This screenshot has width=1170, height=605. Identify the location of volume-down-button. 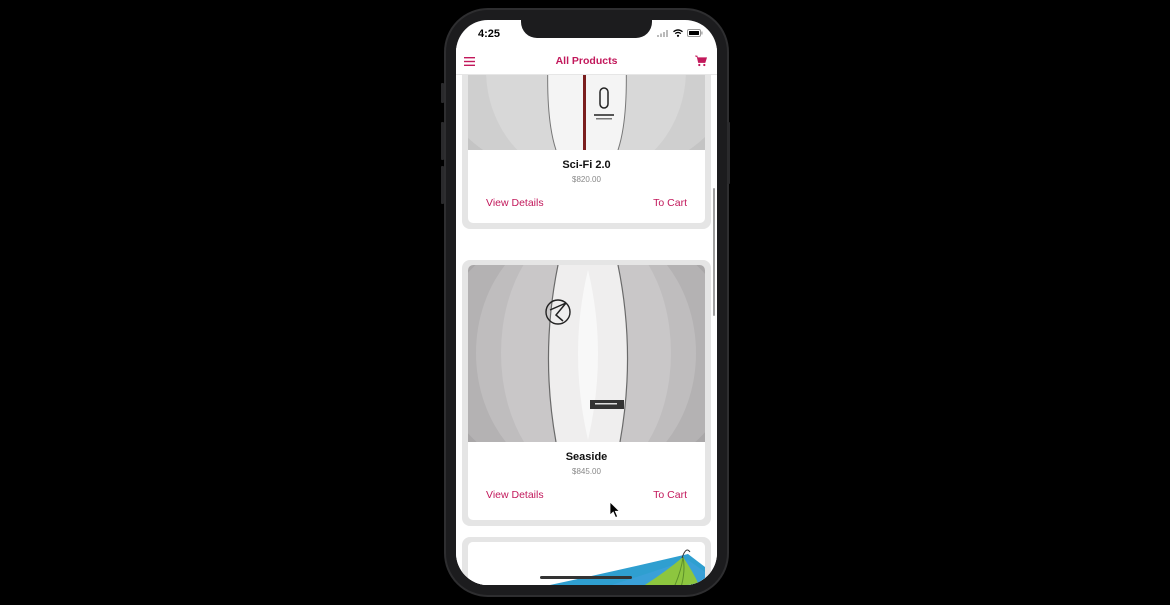
(442, 185).